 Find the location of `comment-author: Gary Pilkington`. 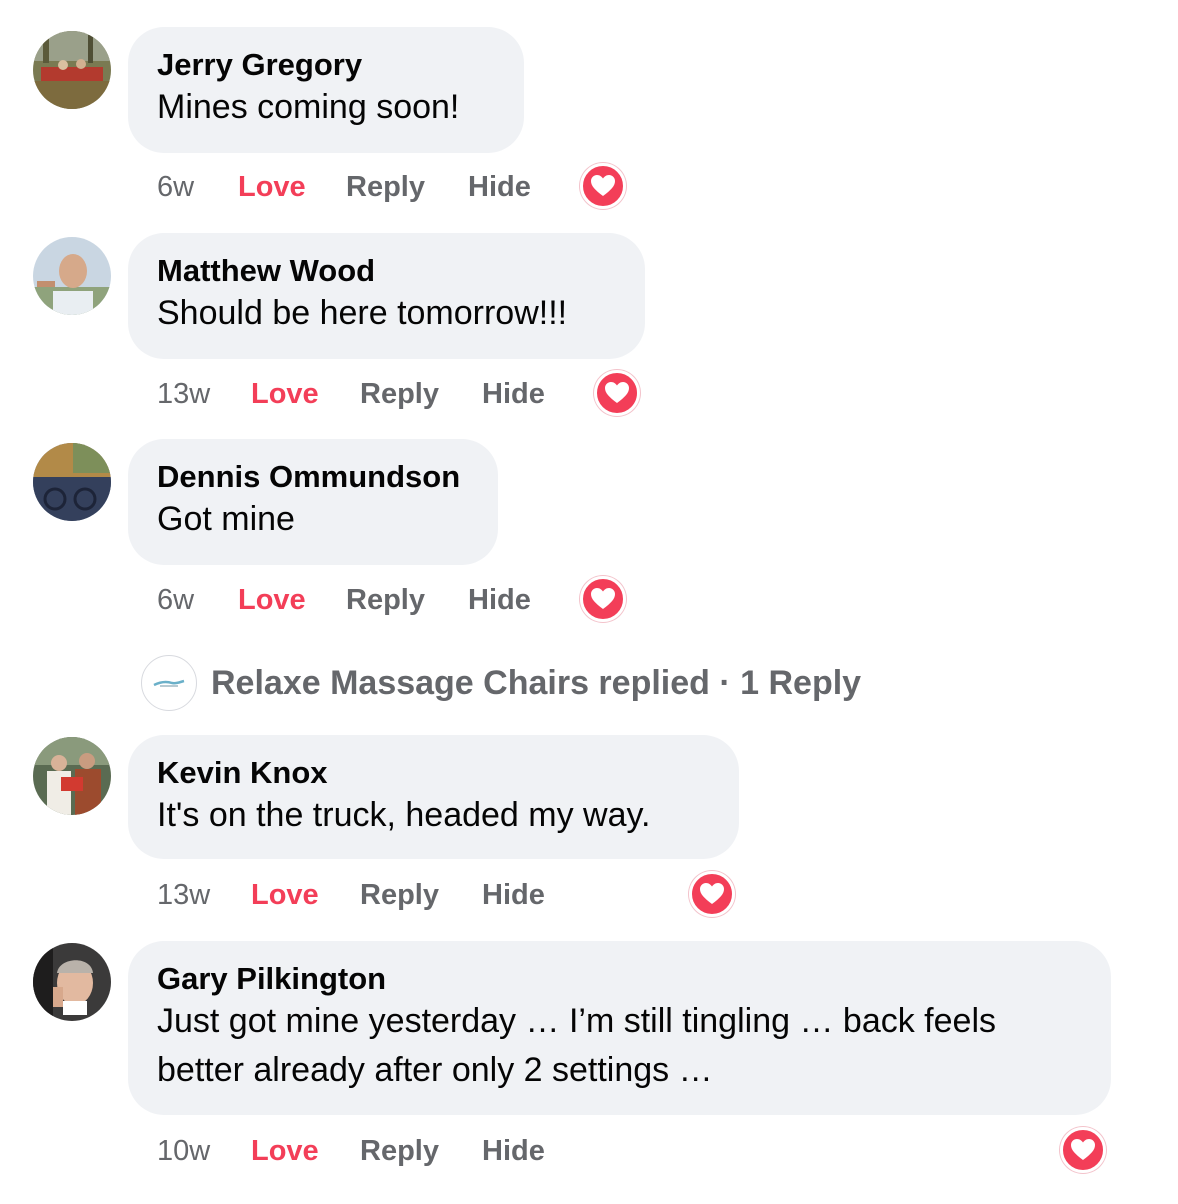

comment-author: Gary Pilkington is located at coordinates (619, 979).